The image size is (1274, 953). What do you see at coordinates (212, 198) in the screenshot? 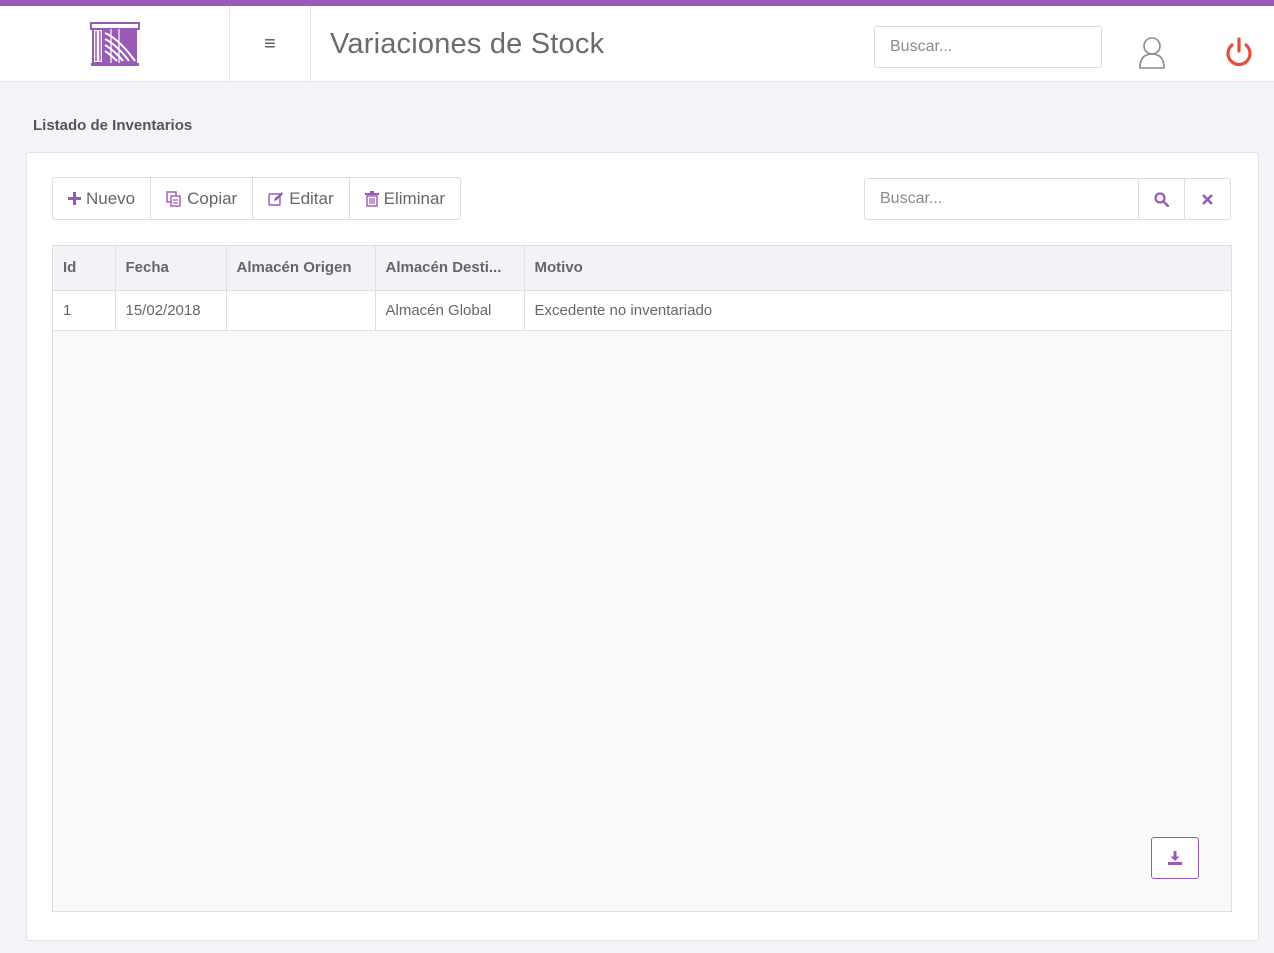
I see `copy-button-label: Copiar` at bounding box center [212, 198].